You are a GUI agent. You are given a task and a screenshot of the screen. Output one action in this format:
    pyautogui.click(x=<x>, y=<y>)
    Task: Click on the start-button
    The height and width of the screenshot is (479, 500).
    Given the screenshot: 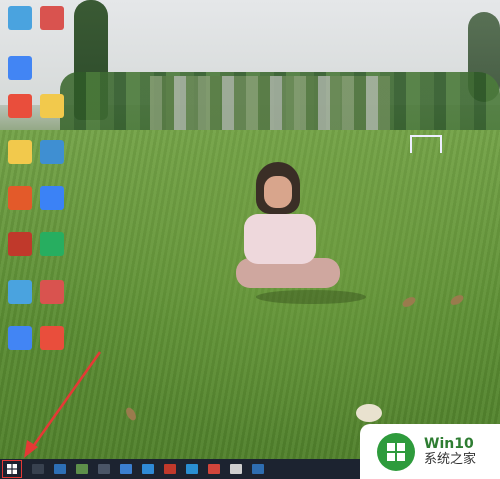 What is the action you would take?
    pyautogui.click(x=12, y=469)
    